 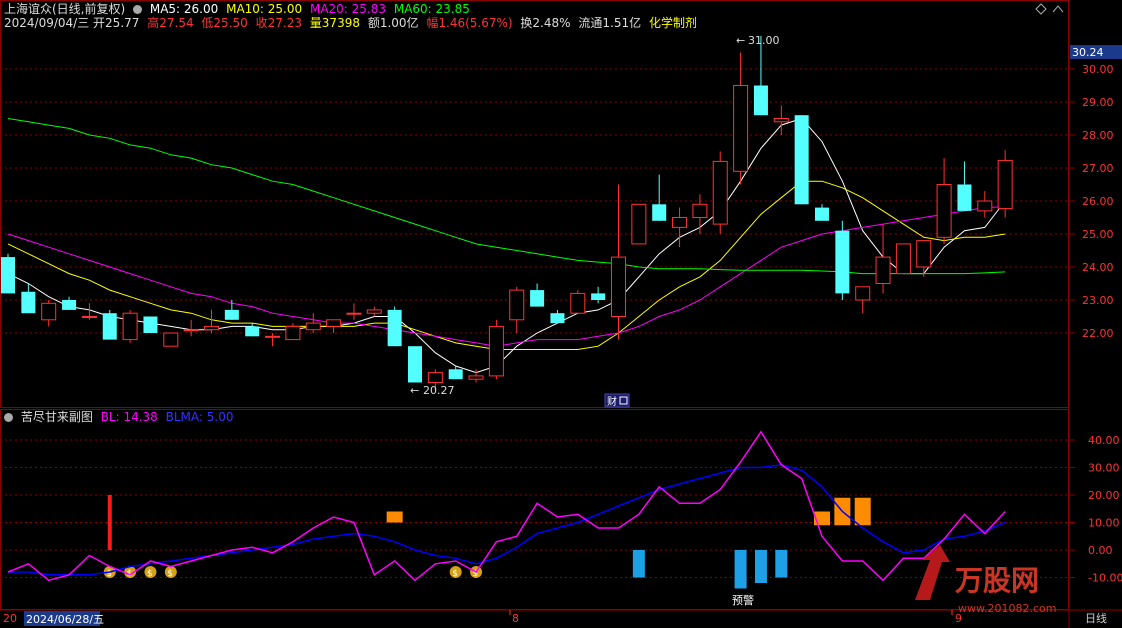 What do you see at coordinates (1058, 9) in the screenshot?
I see `collapse-icon` at bounding box center [1058, 9].